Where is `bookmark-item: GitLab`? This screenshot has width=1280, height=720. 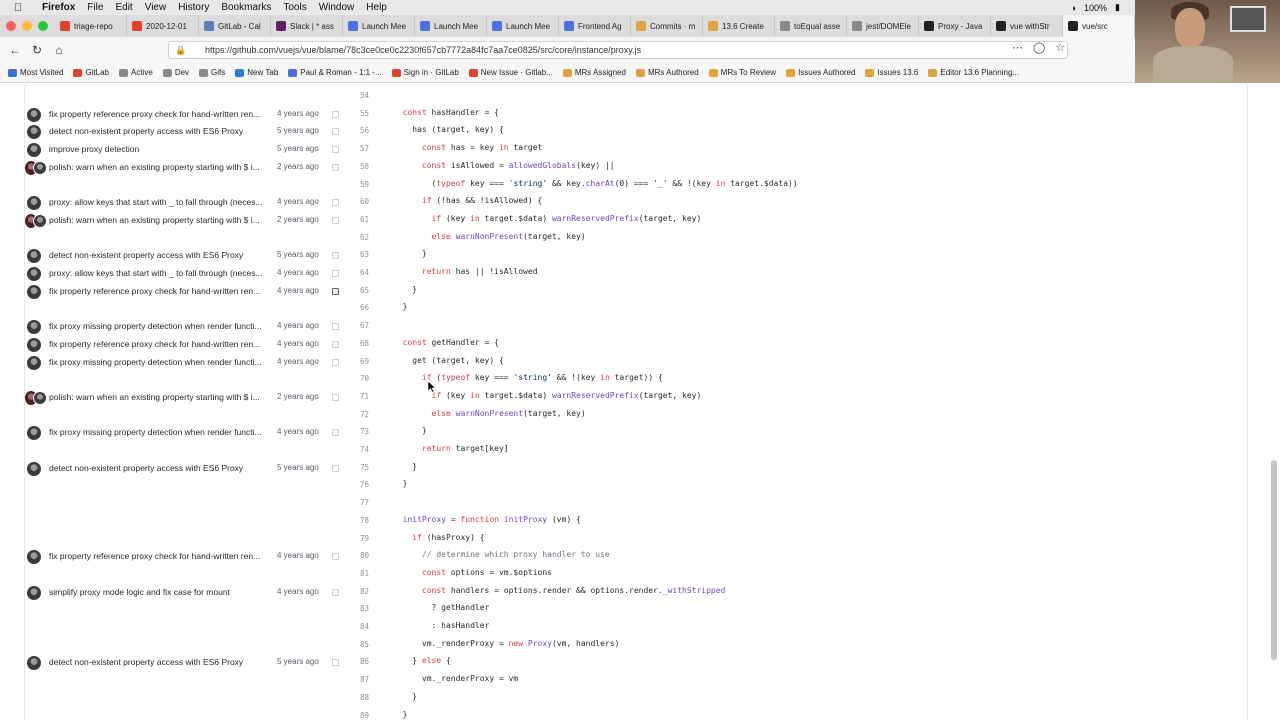
bookmark-item: GitLab is located at coordinates (91, 72).